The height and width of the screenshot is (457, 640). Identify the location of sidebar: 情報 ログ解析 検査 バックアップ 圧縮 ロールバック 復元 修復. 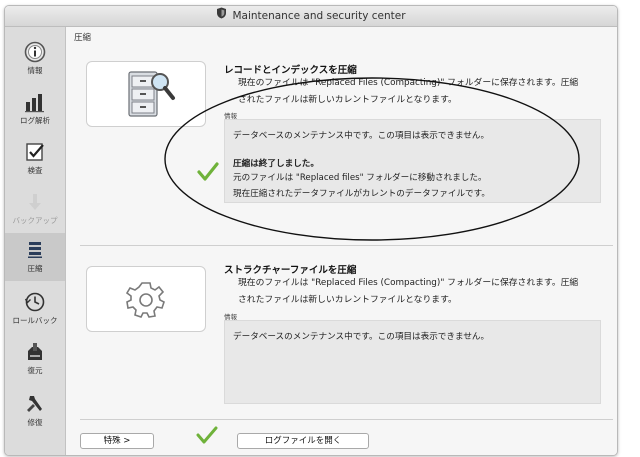
(35, 241).